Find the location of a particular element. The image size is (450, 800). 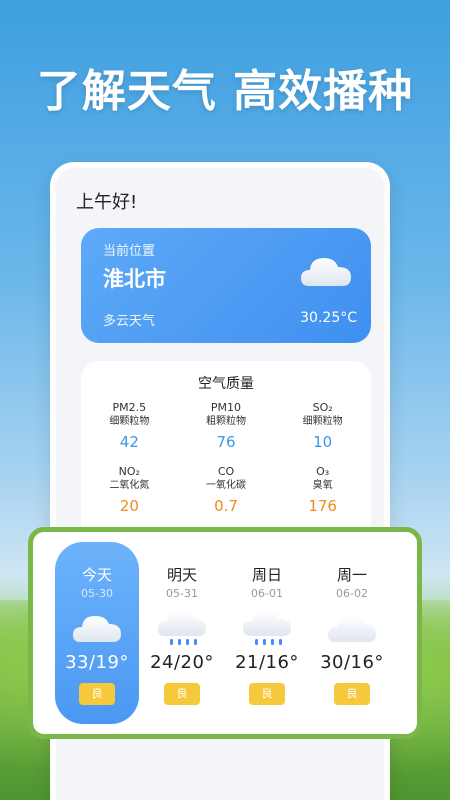

air-item-co: CO 一氧化碳 0.7 is located at coordinates (226, 490).